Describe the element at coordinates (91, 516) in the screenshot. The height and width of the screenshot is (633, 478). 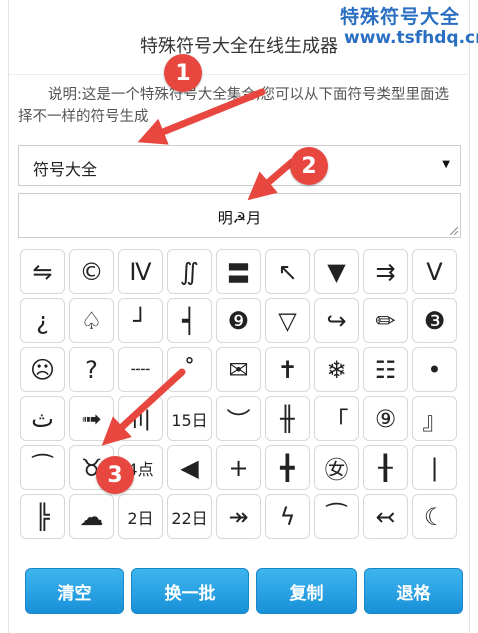
I see `symbol-cell: ☁` at that location.